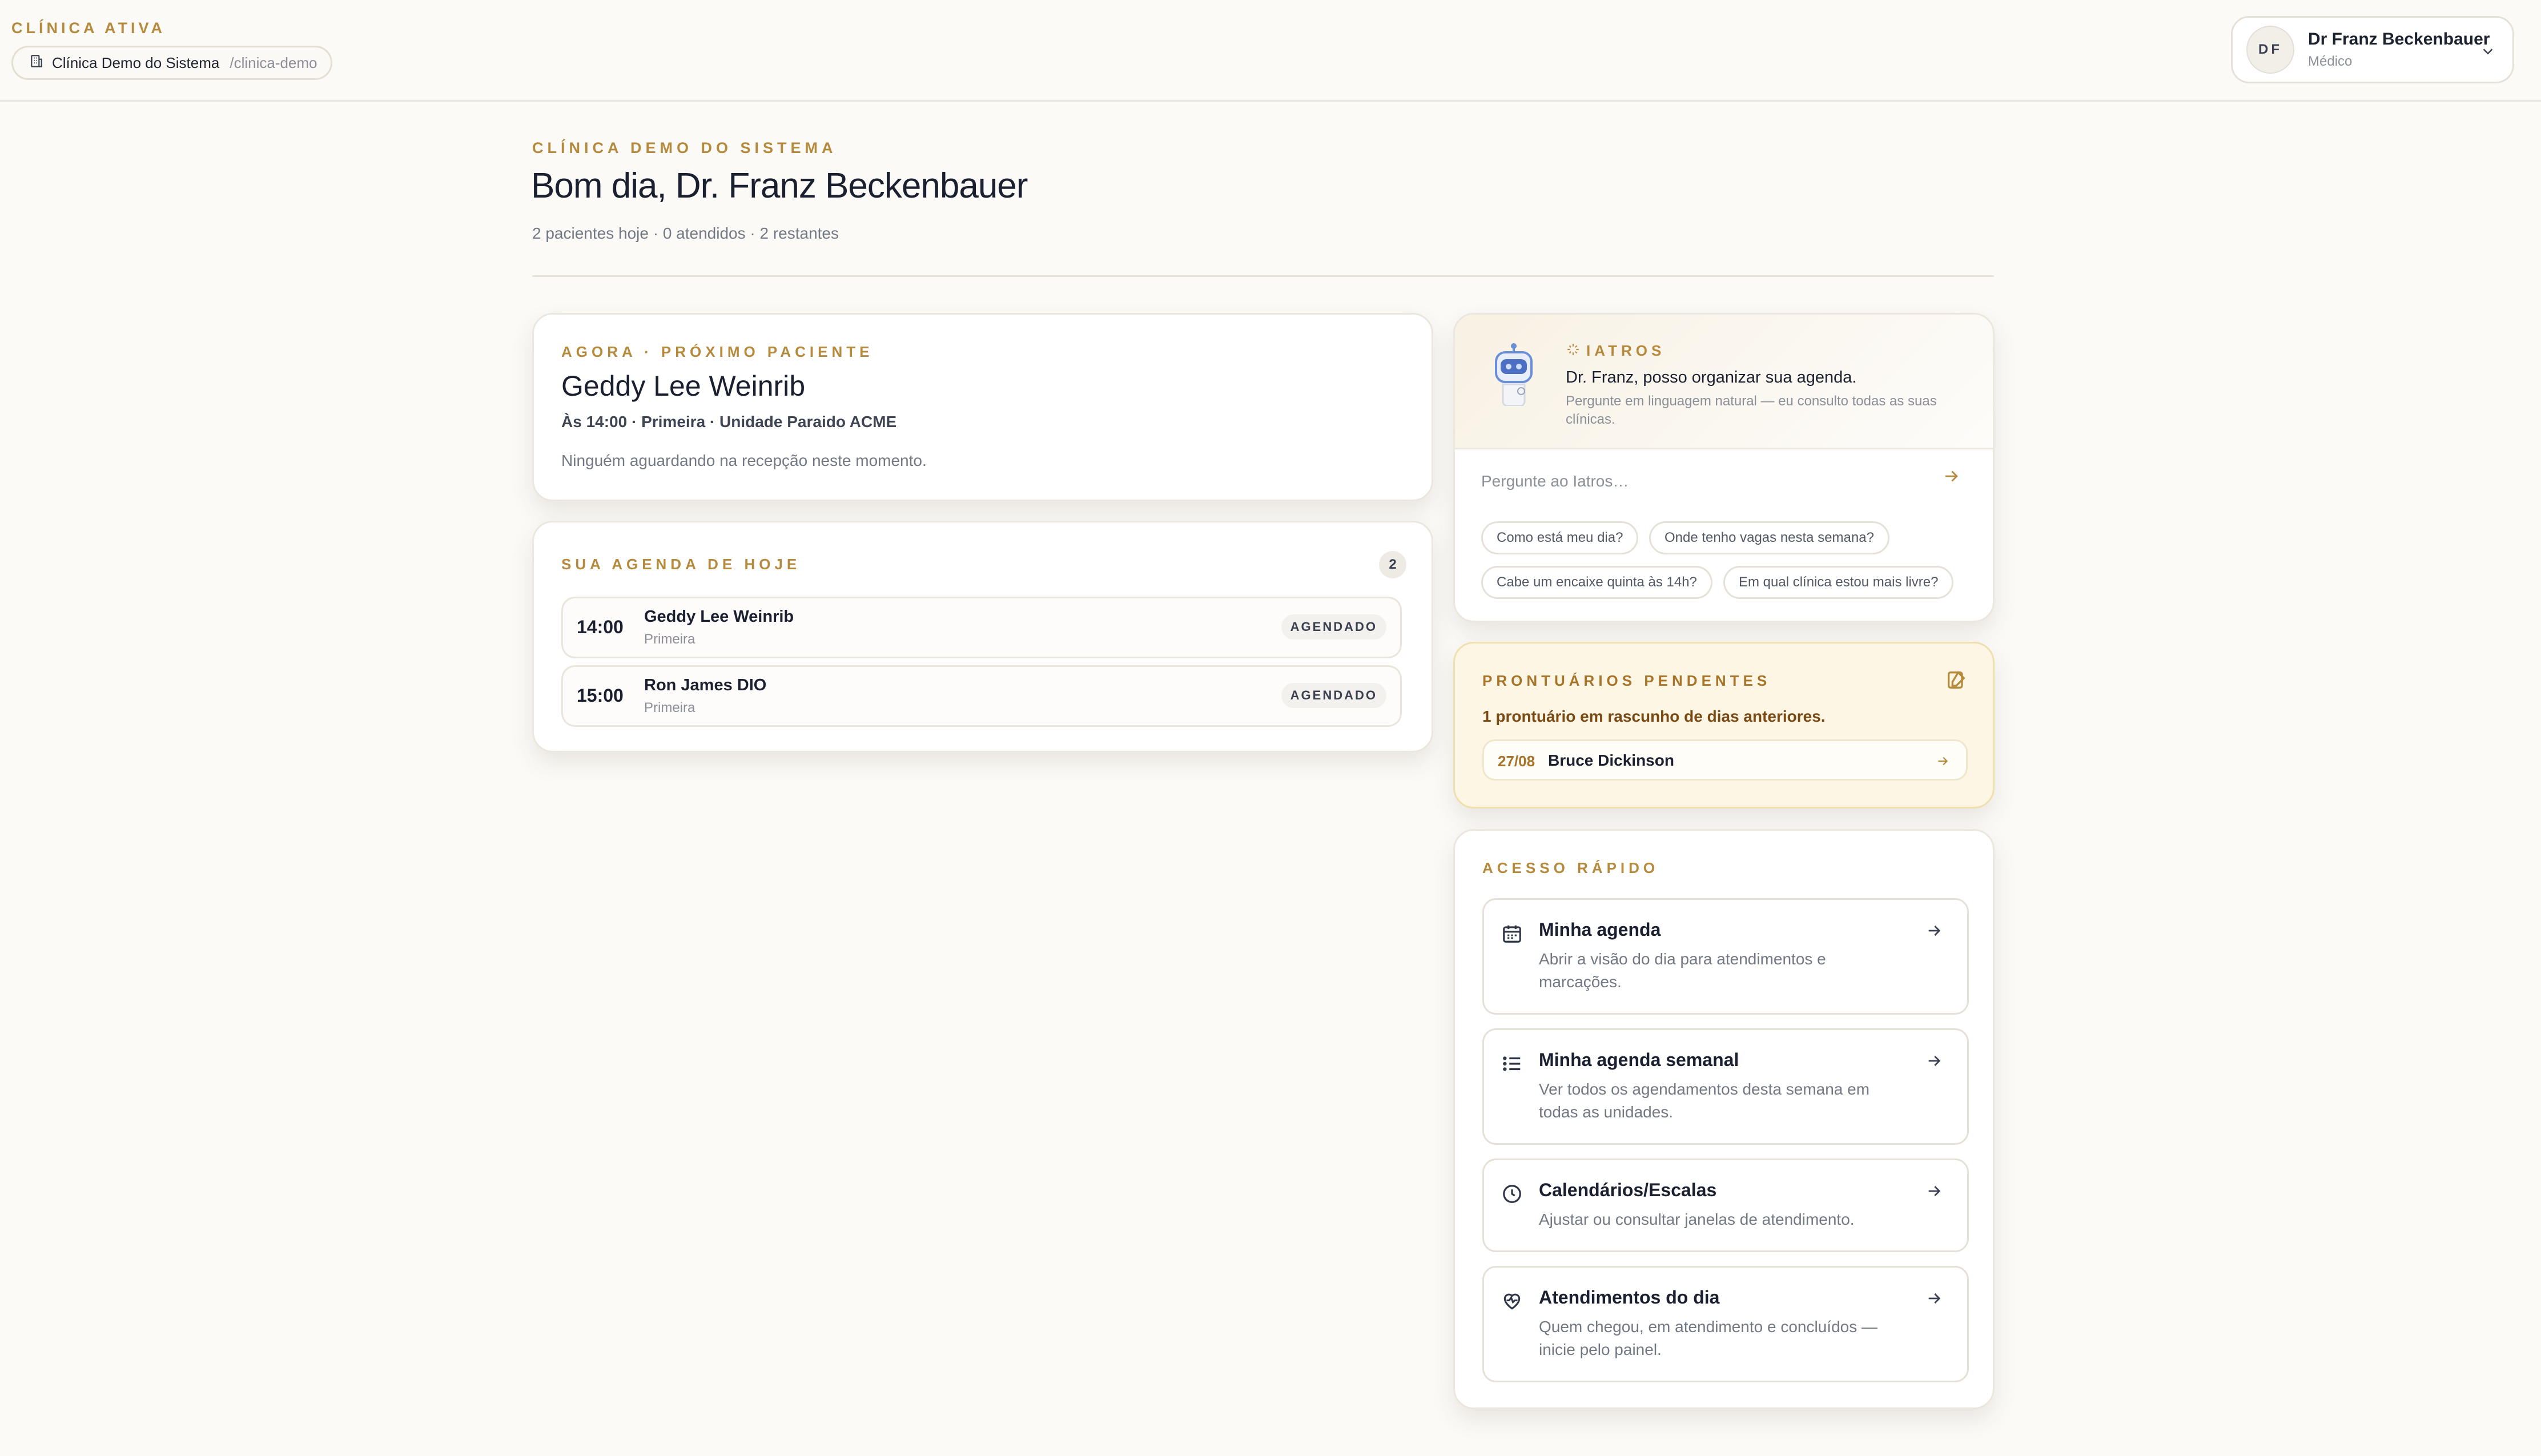 The width and height of the screenshot is (2541, 1456). Describe the element at coordinates (1611, 760) in the screenshot. I see `pending-patient: Bruce Dickinson` at that location.